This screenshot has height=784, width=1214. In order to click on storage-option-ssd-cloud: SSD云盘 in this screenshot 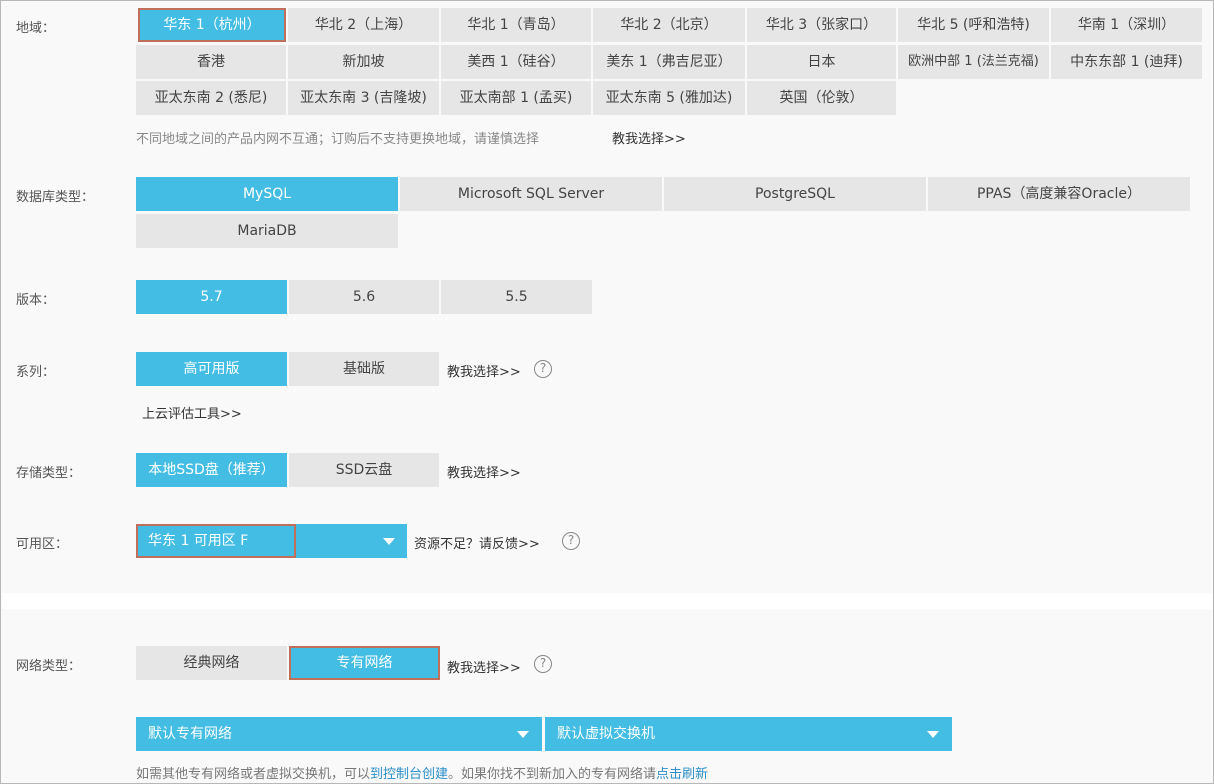, I will do `click(364, 470)`.